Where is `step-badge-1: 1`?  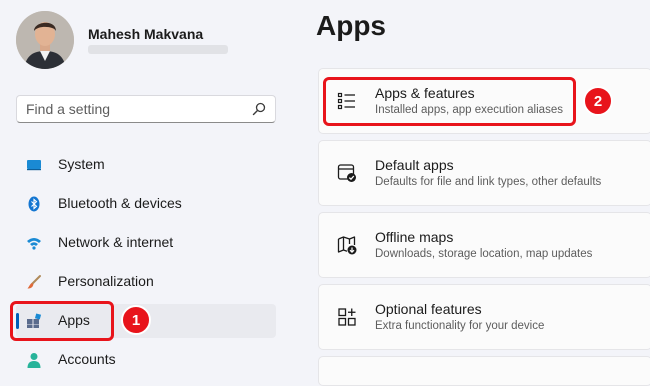 step-badge-1: 1 is located at coordinates (136, 320).